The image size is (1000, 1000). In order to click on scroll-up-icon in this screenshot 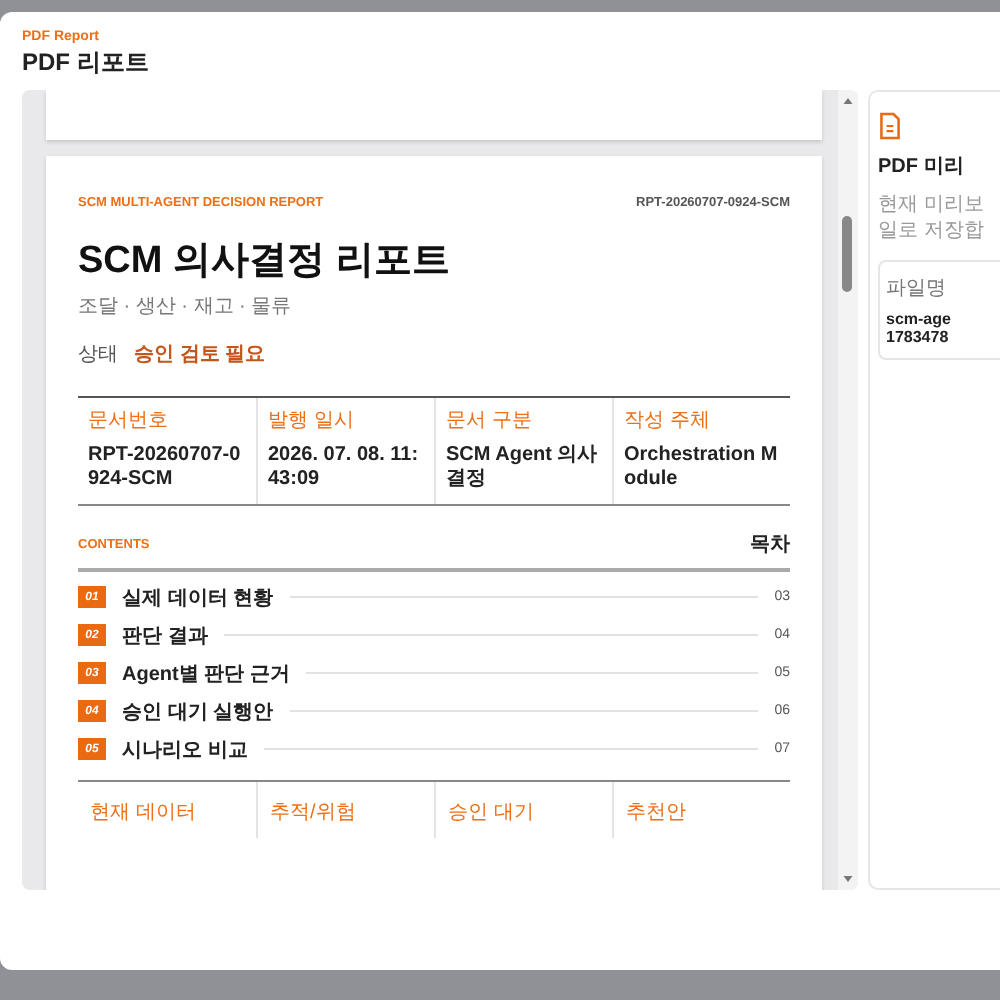, I will do `click(848, 101)`.